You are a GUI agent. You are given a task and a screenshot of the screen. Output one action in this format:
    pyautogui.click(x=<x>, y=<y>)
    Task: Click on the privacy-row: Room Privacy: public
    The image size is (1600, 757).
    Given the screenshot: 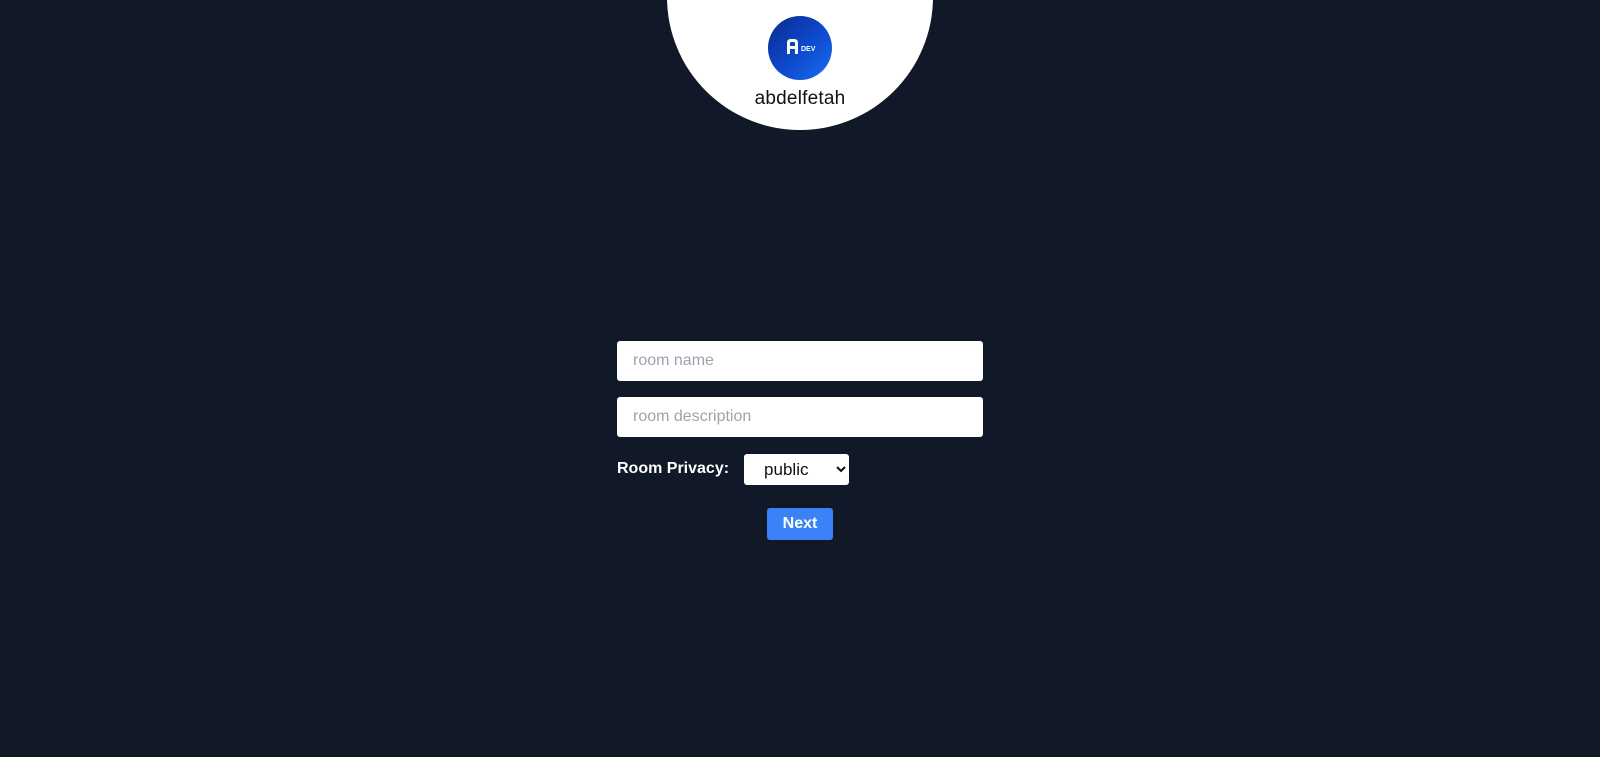 What is the action you would take?
    pyautogui.click(x=800, y=469)
    